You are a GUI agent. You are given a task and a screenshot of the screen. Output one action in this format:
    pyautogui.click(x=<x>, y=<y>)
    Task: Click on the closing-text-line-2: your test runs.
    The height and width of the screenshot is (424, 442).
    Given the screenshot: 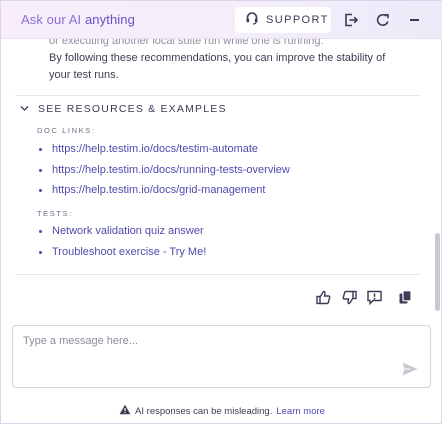 What is the action you would take?
    pyautogui.click(x=84, y=75)
    